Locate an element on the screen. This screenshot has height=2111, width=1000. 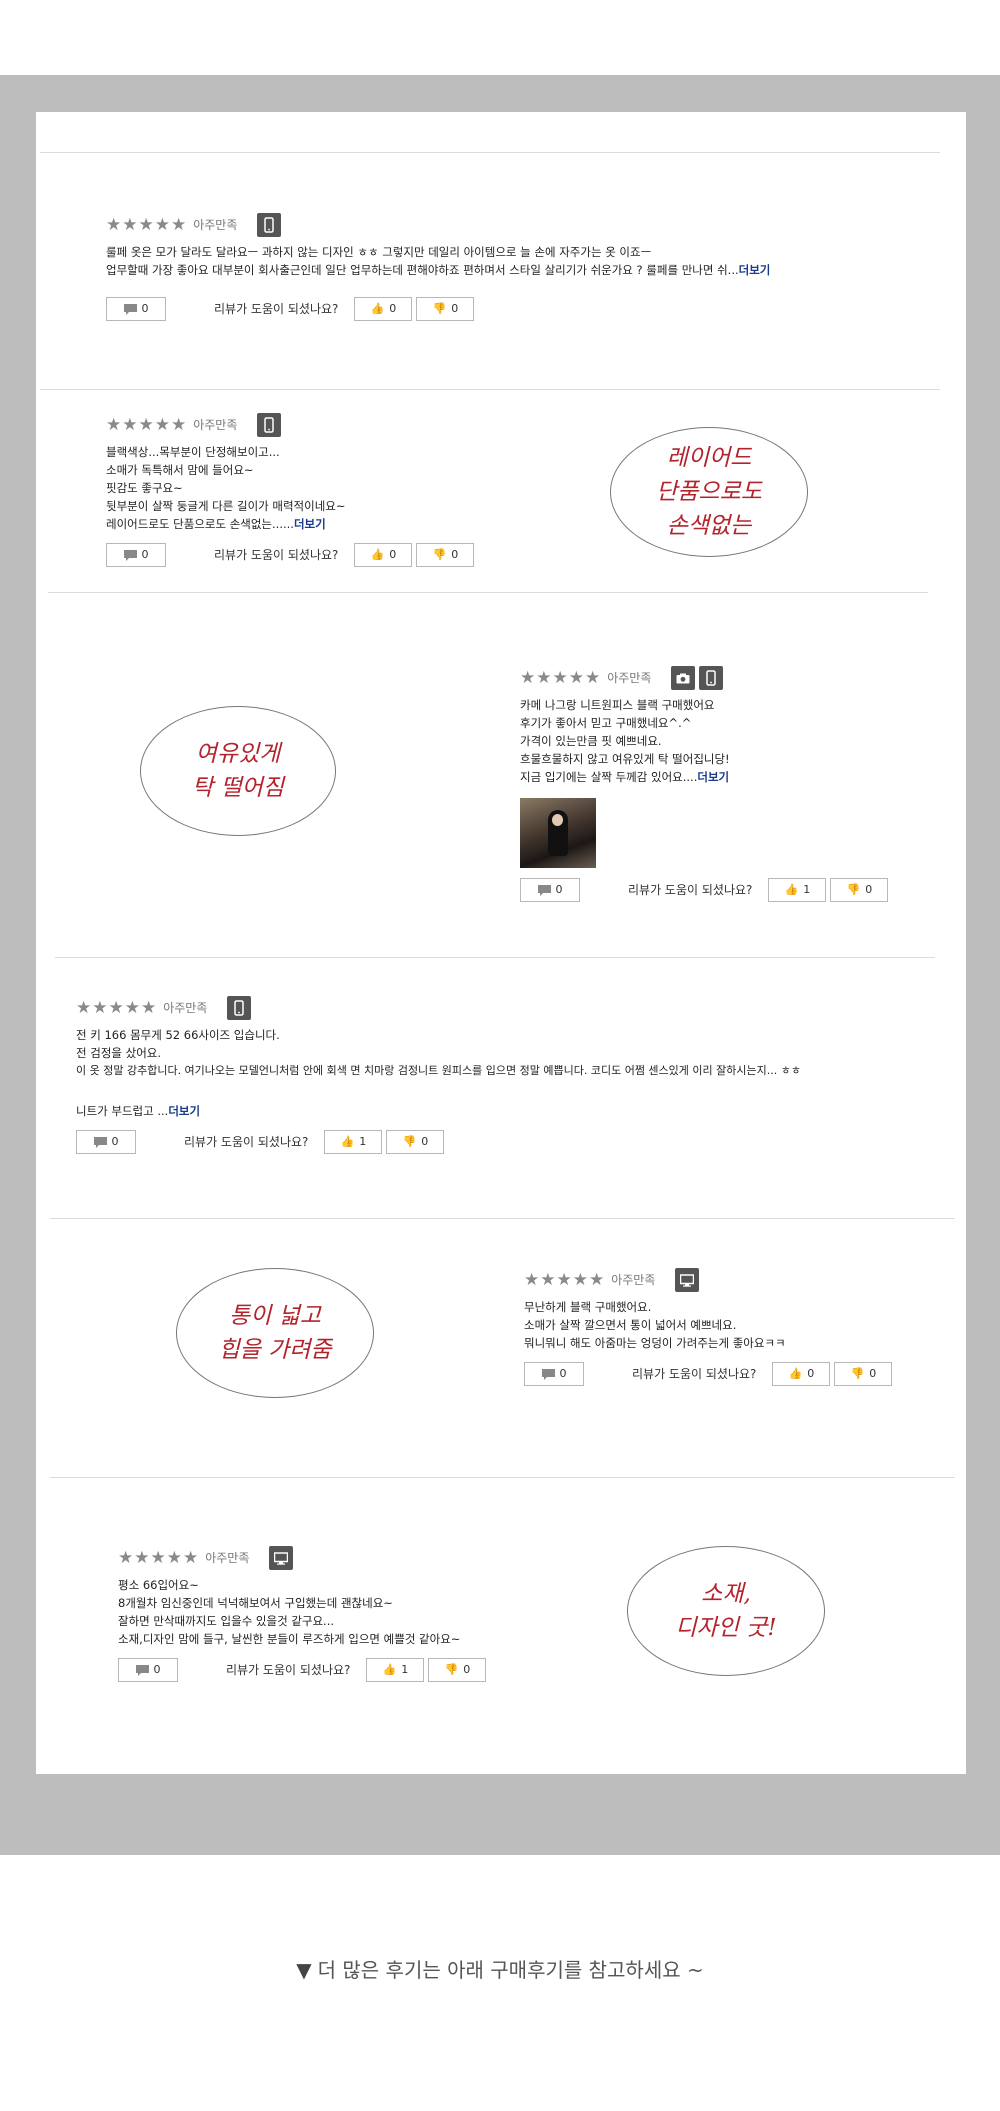
footer-text: 더 많은 후기는 아래 구매후기를 참고하세요 ~ is located at coordinates (510, 1970).